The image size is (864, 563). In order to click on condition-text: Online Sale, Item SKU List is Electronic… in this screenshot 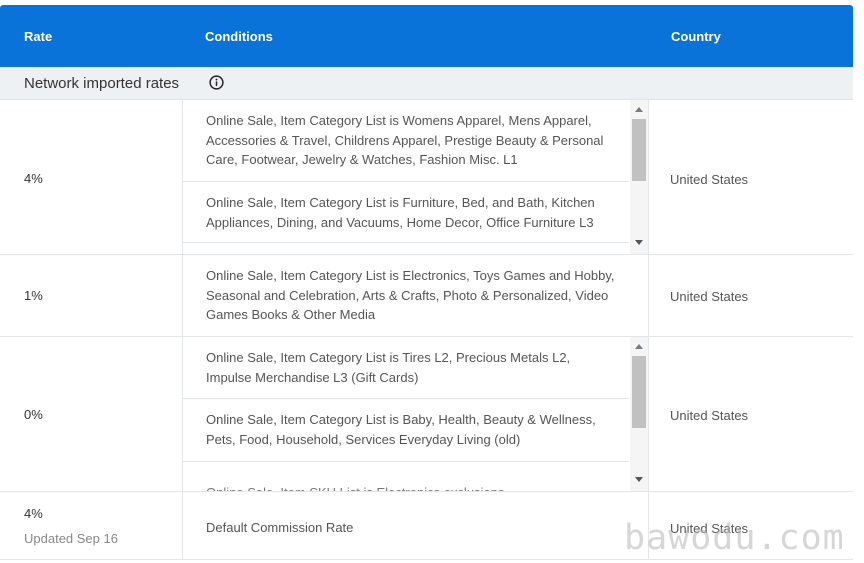, I will do `click(408, 487)`.